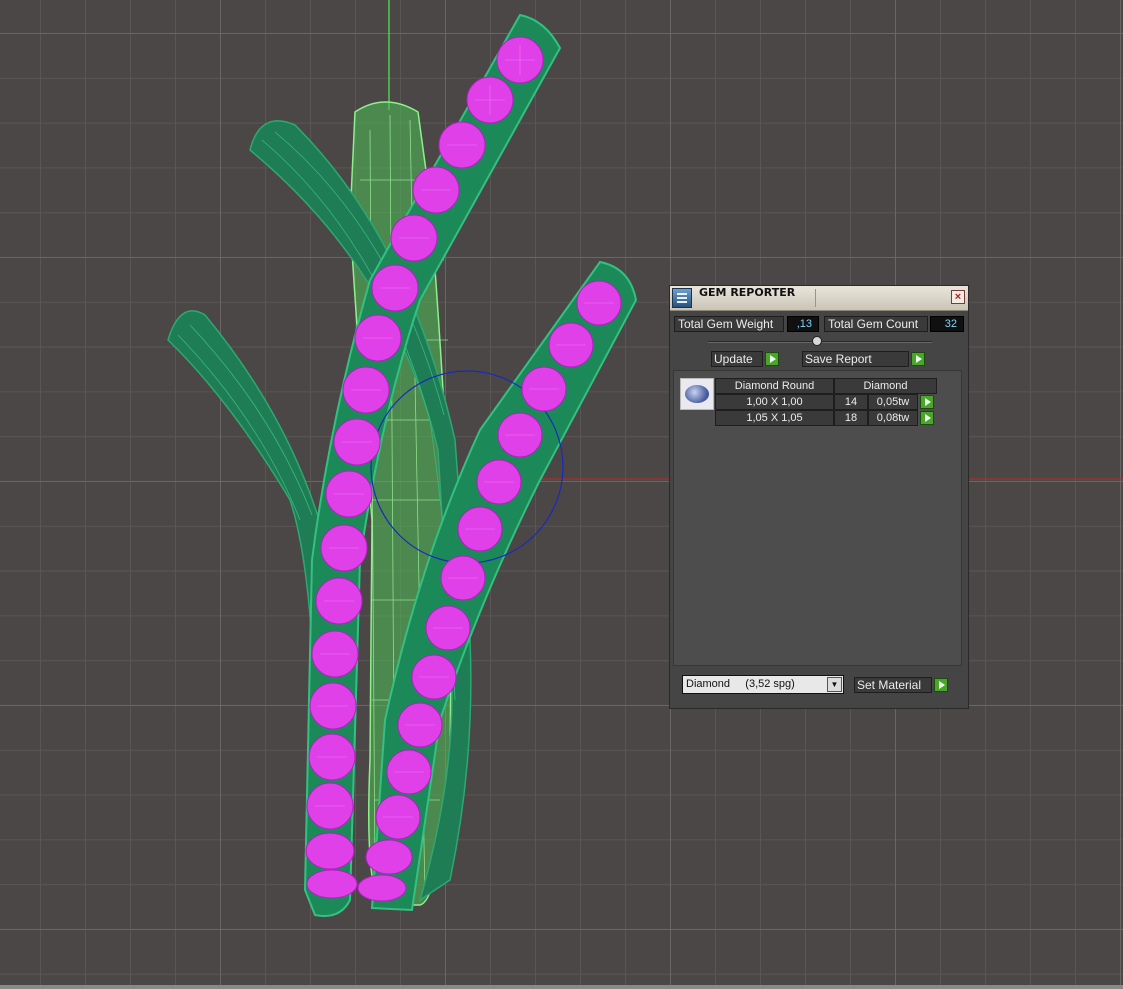  What do you see at coordinates (918, 359) in the screenshot?
I see `save-report-go-icon` at bounding box center [918, 359].